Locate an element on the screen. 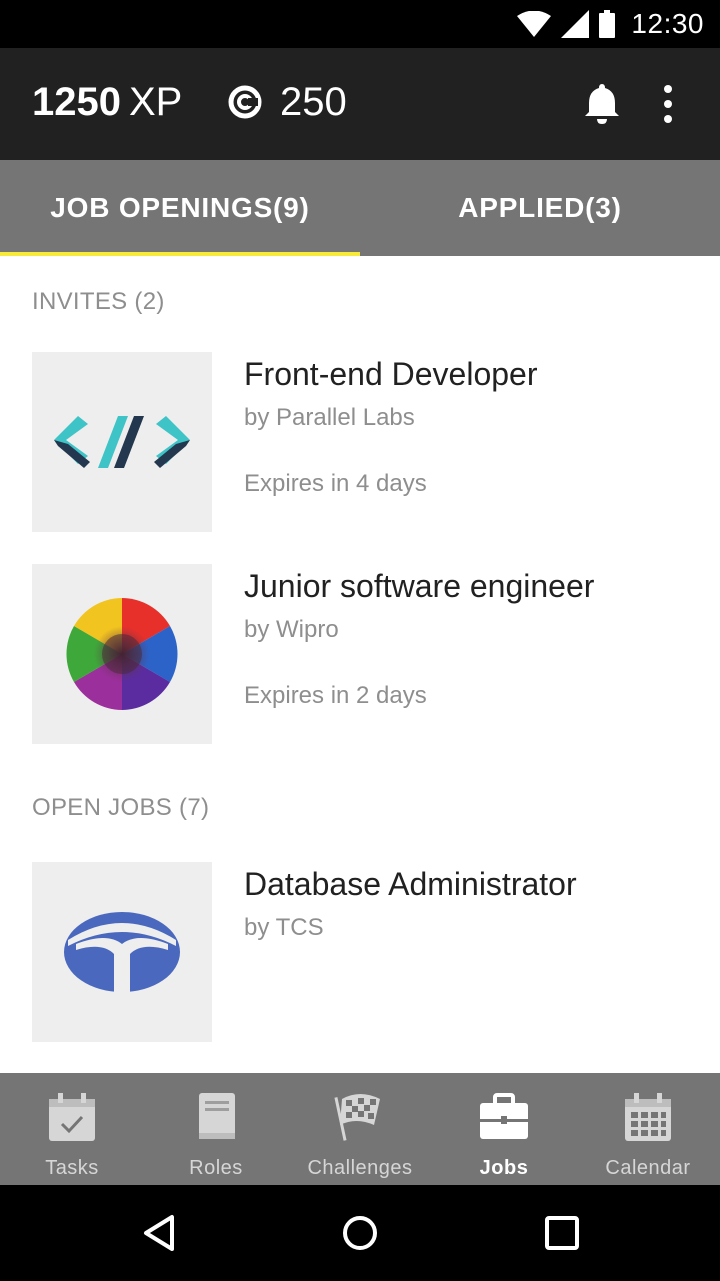  calendar-check-icon is located at coordinates (72, 1117).